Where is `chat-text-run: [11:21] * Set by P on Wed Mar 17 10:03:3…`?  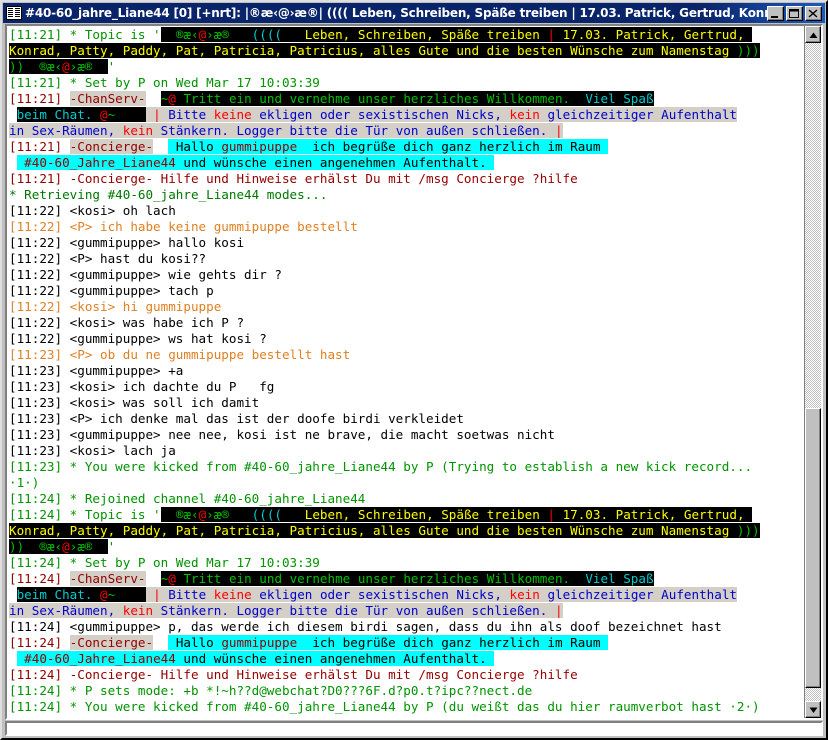
chat-text-run: [11:21] * Set by P on Wed Mar 17 10:03:3… is located at coordinates (164, 82).